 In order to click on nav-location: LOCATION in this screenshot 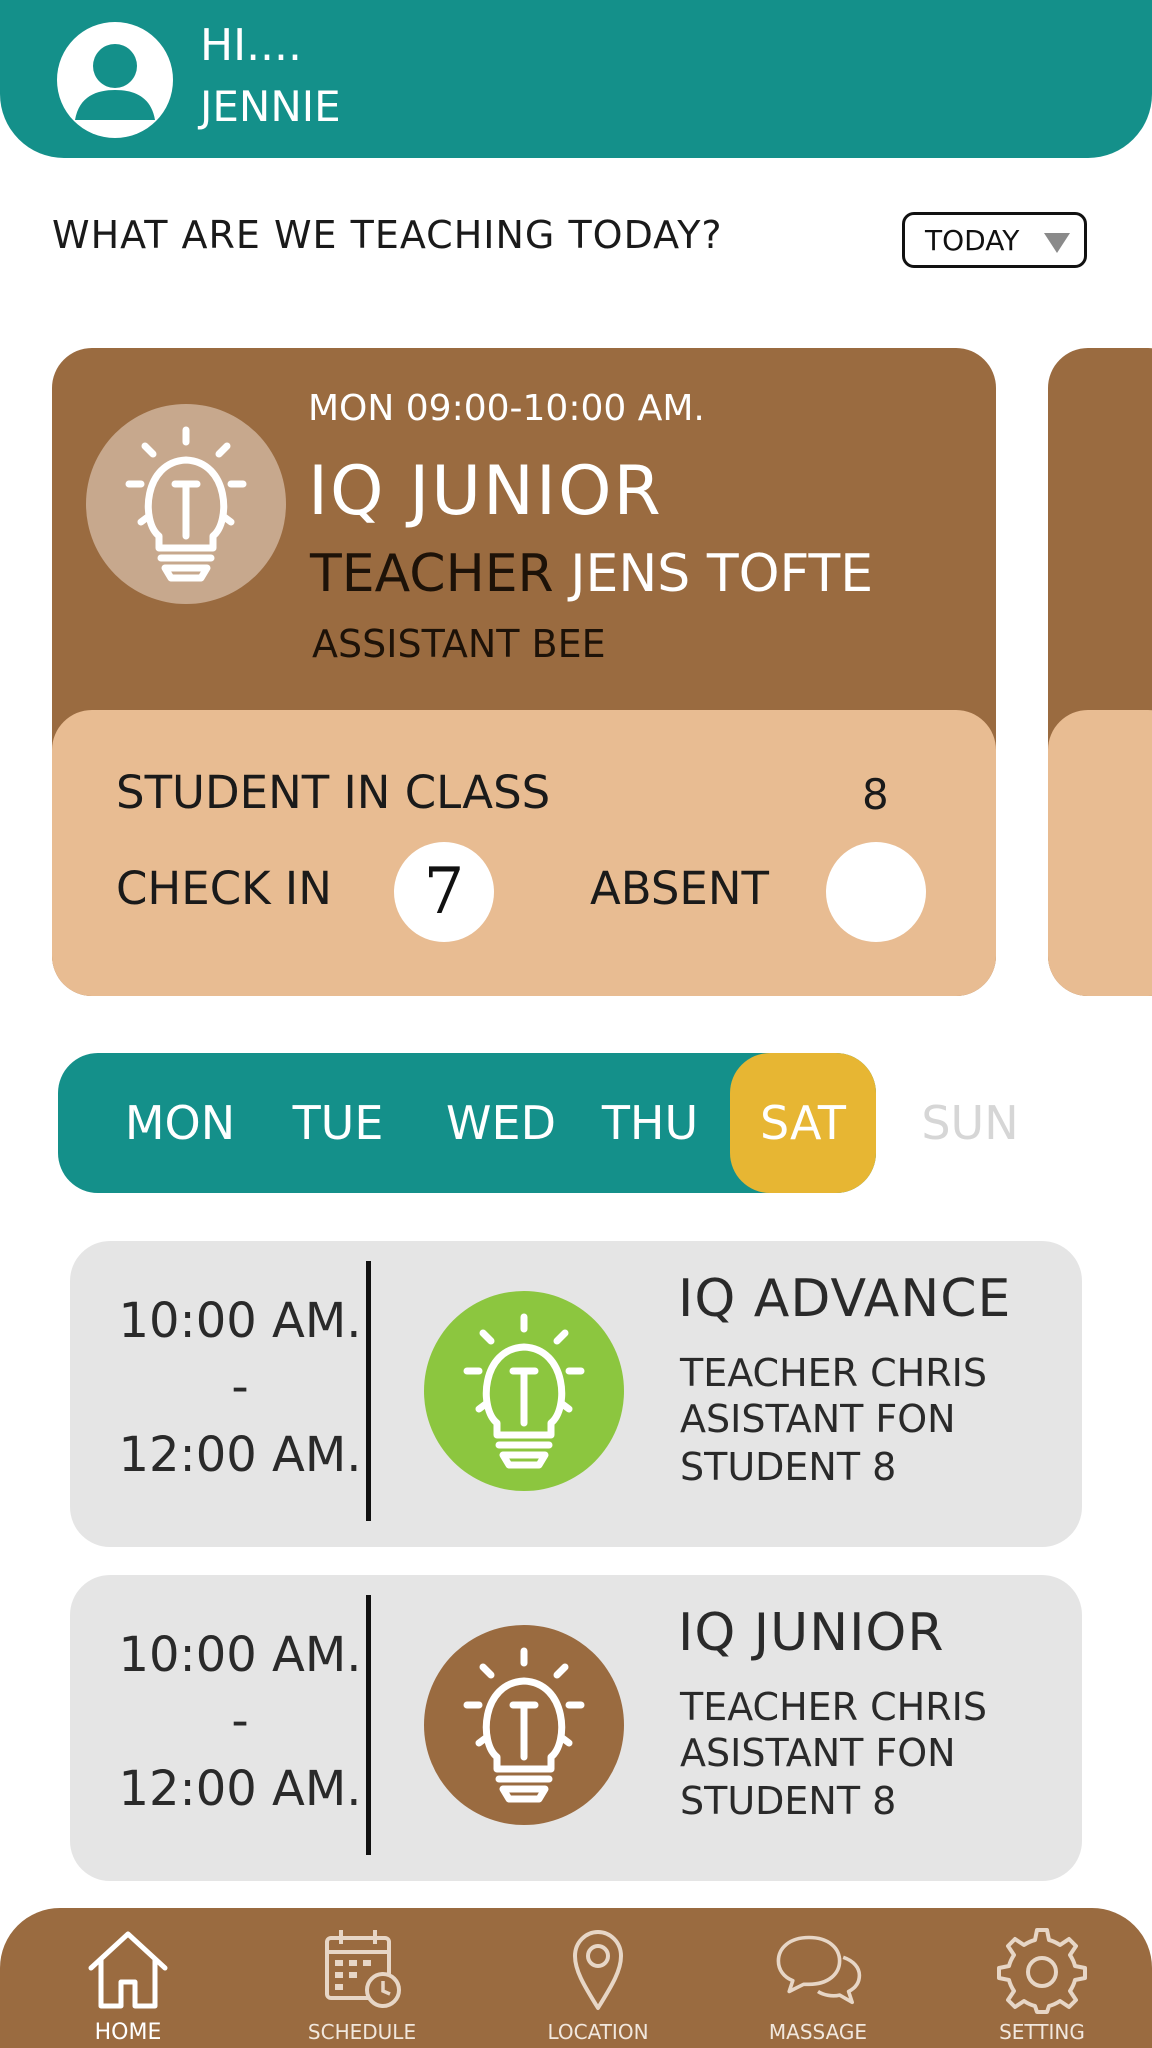, I will do `click(598, 1986)`.